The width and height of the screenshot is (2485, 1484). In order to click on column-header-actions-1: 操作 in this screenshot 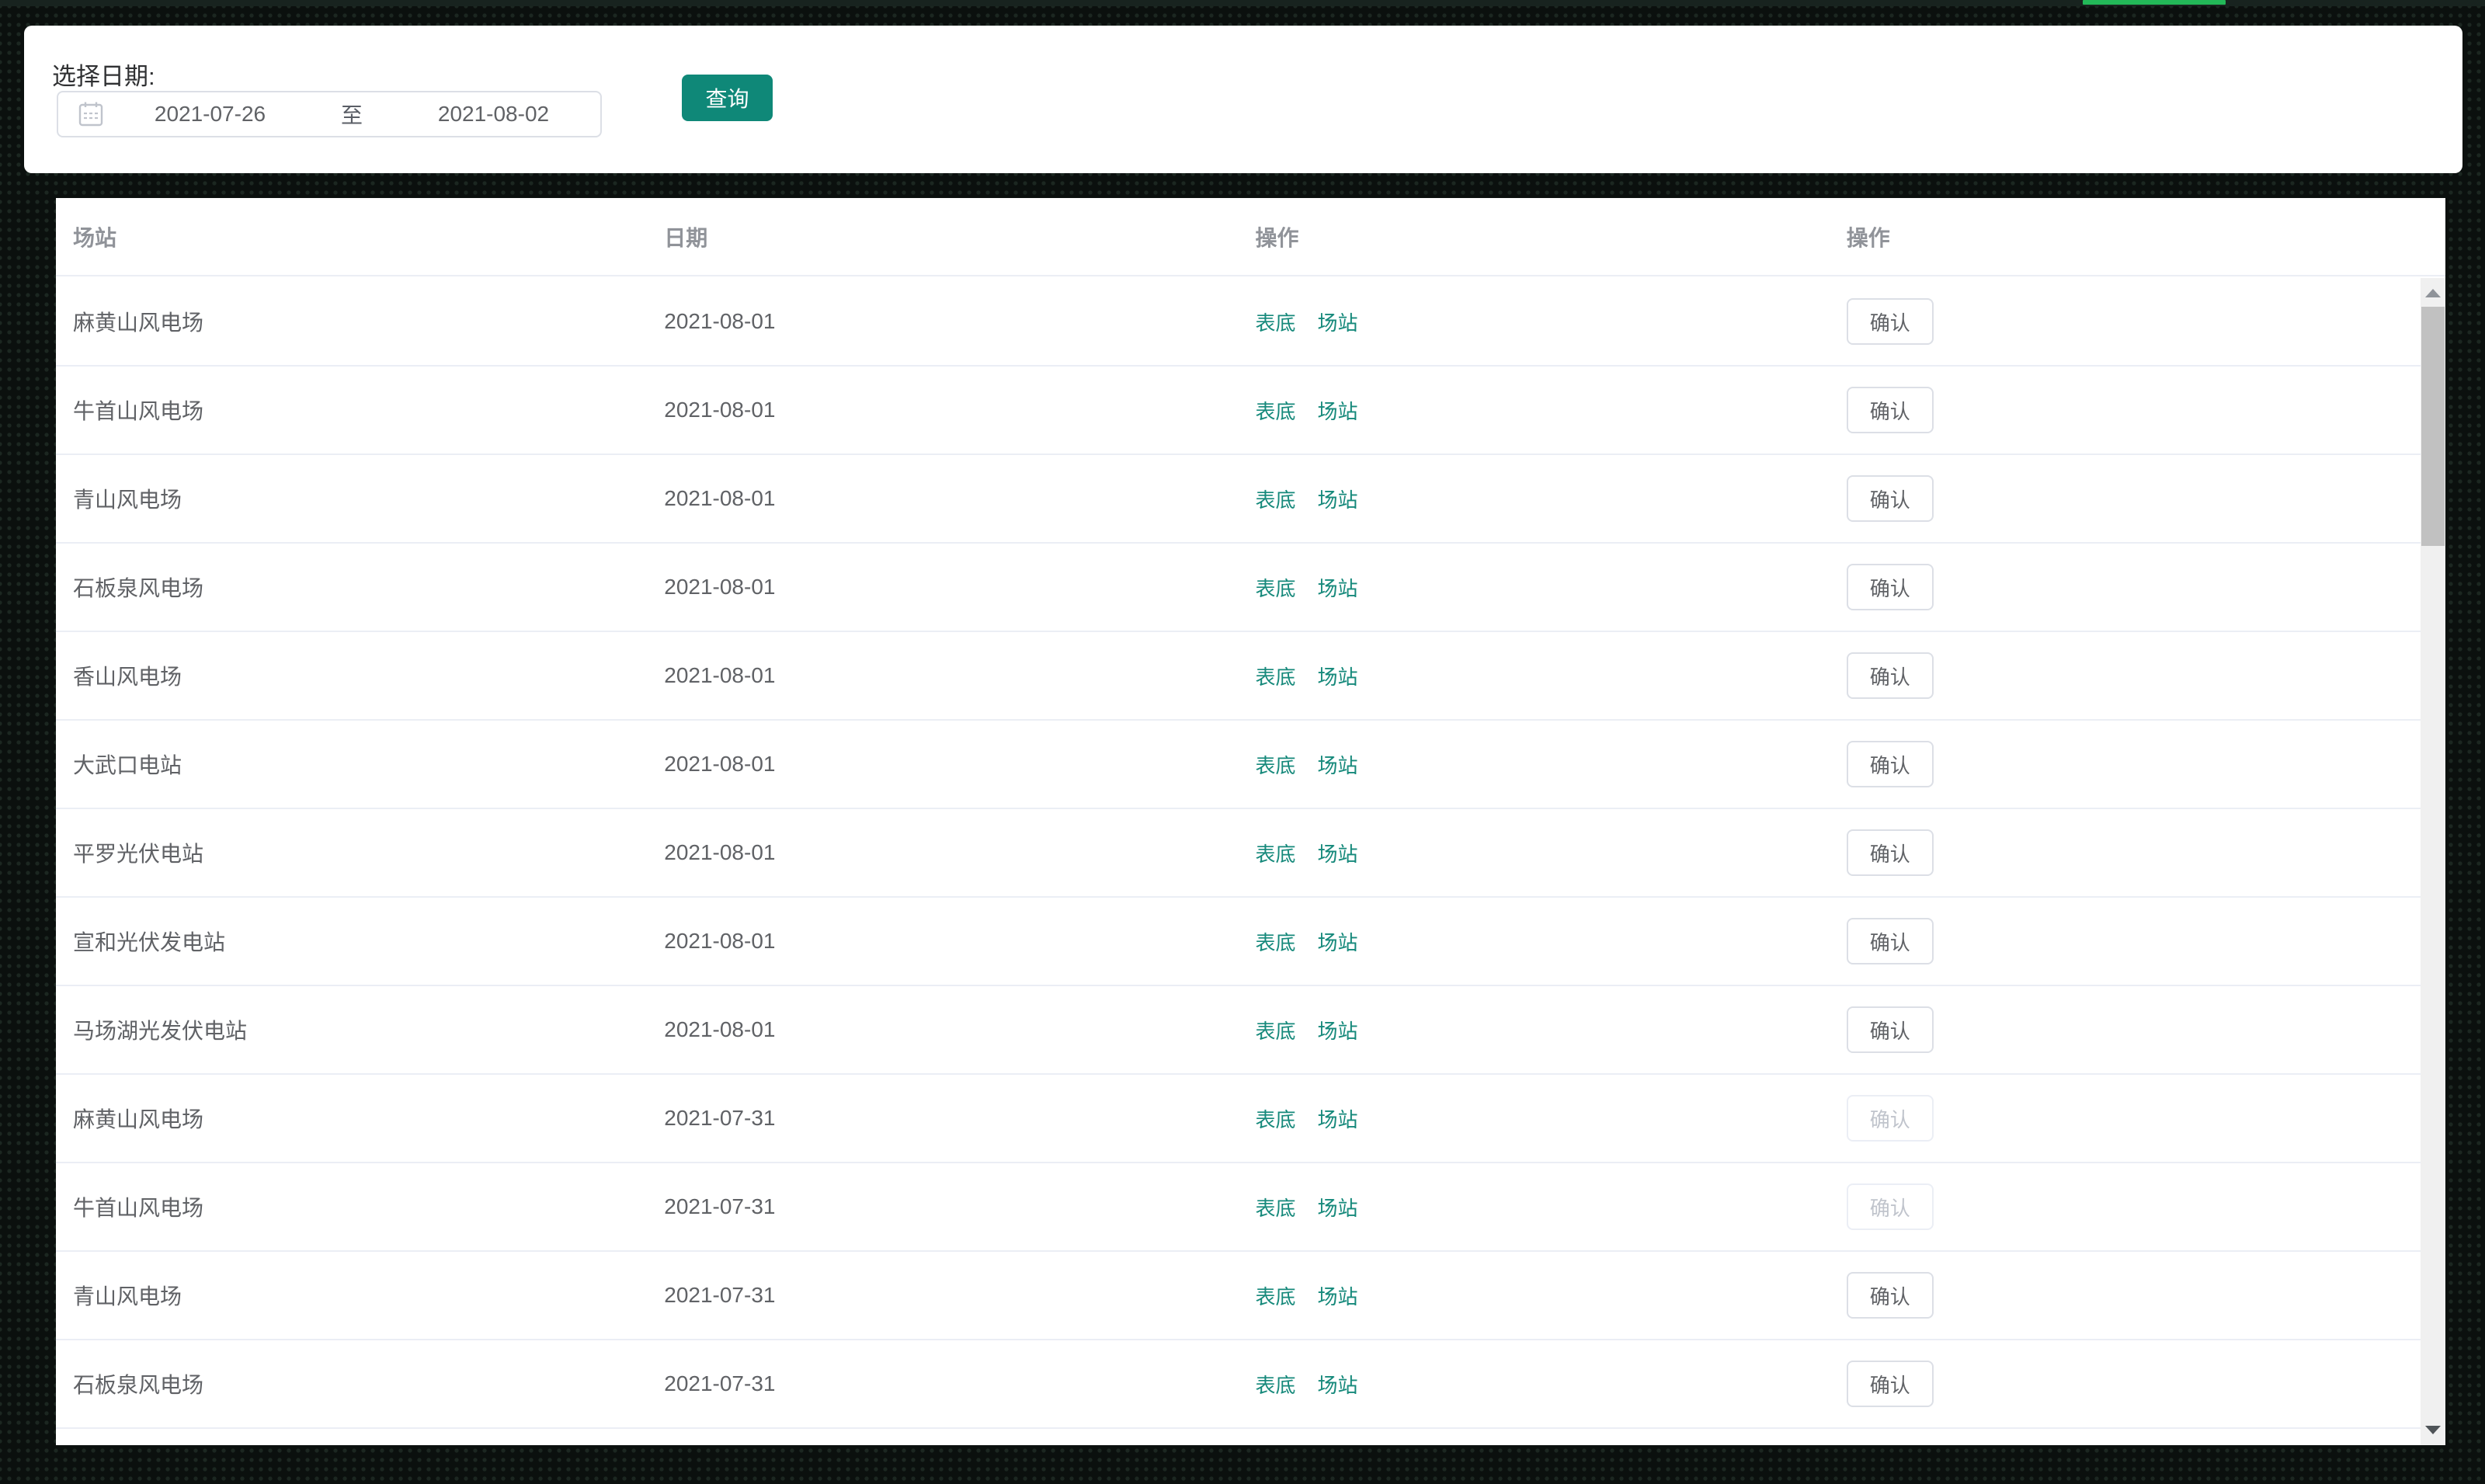, I will do `click(1277, 237)`.